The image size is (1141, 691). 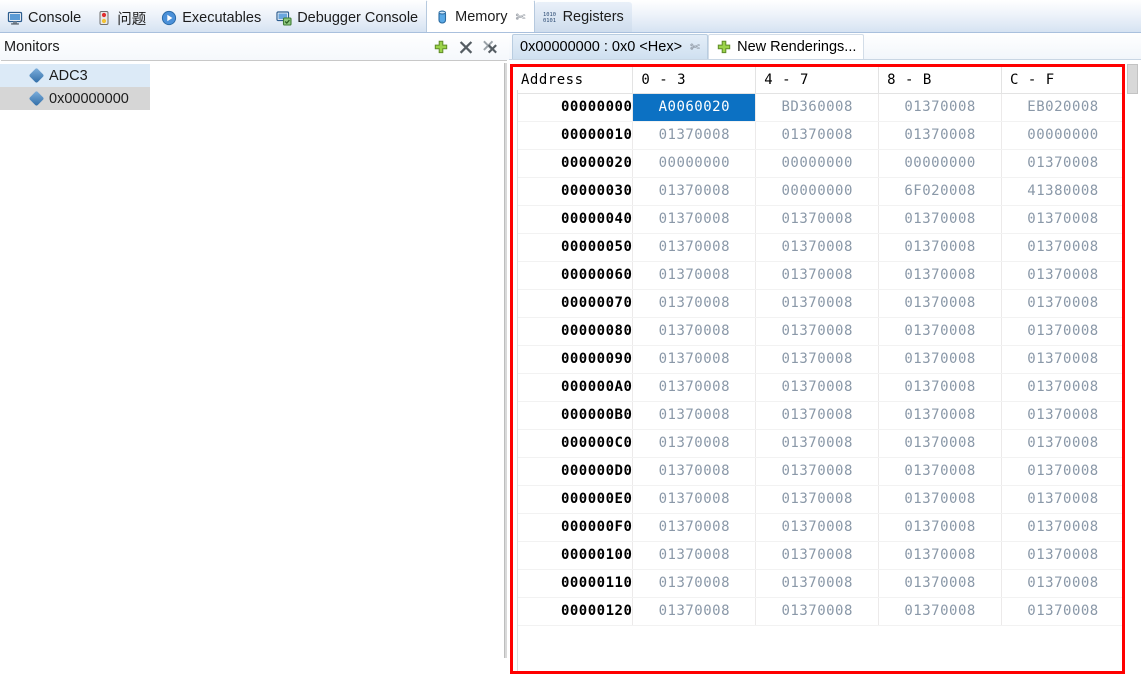 I want to click on column-header-c-f: C - F, so click(x=1063, y=80).